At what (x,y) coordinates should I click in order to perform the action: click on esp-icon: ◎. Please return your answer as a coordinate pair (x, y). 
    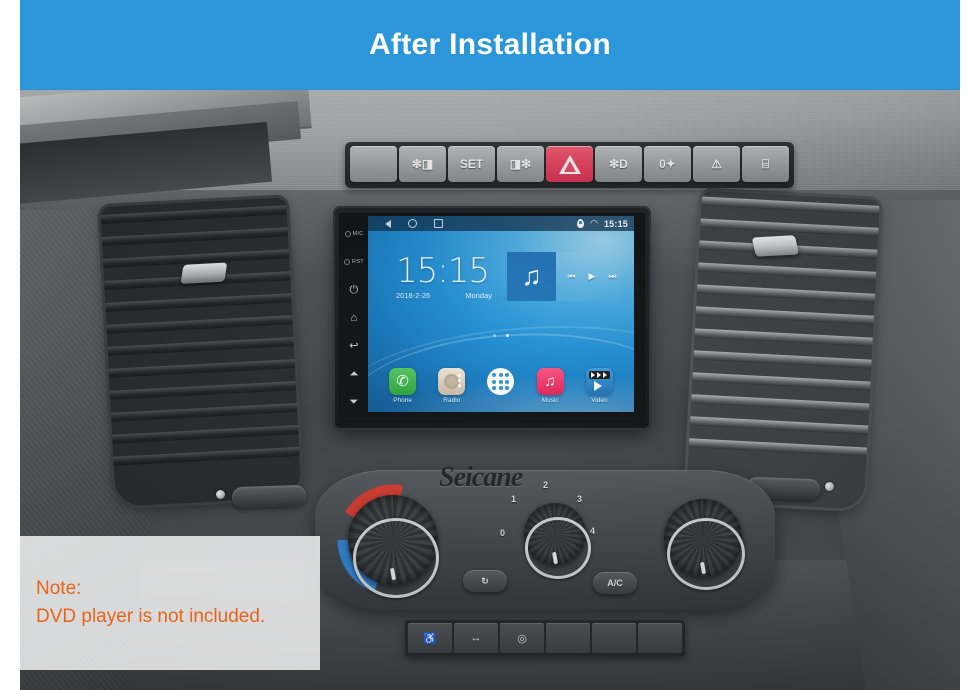
    Looking at the image, I should click on (522, 638).